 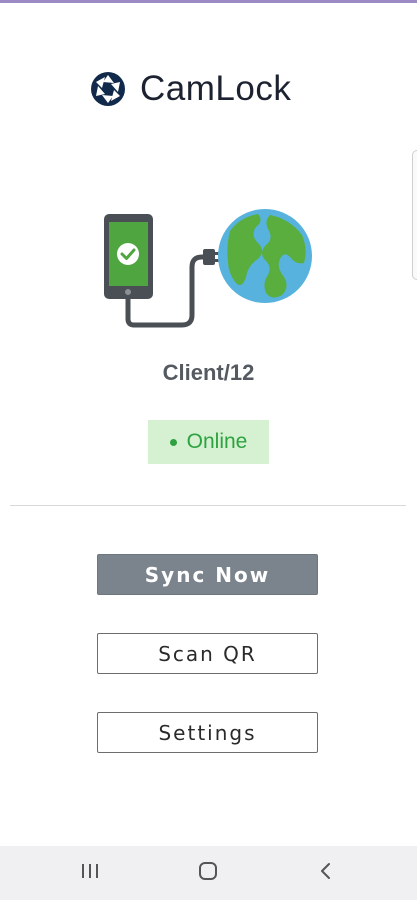 I want to click on globe-icon, so click(x=265, y=256).